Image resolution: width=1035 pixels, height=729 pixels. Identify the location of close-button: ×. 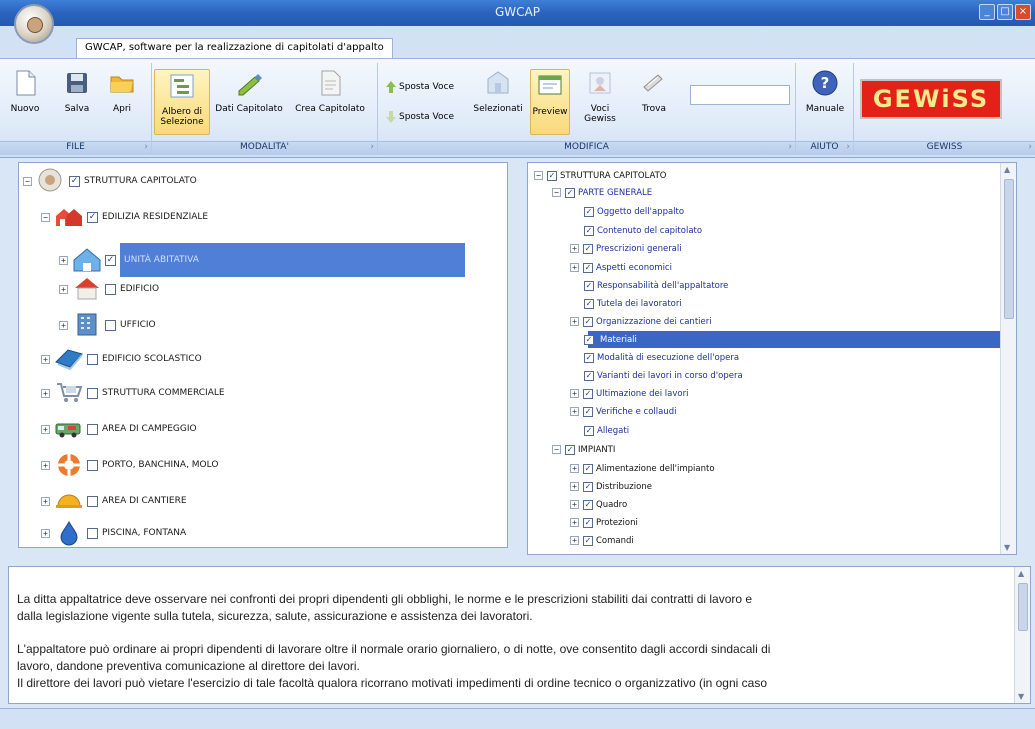
(1023, 12).